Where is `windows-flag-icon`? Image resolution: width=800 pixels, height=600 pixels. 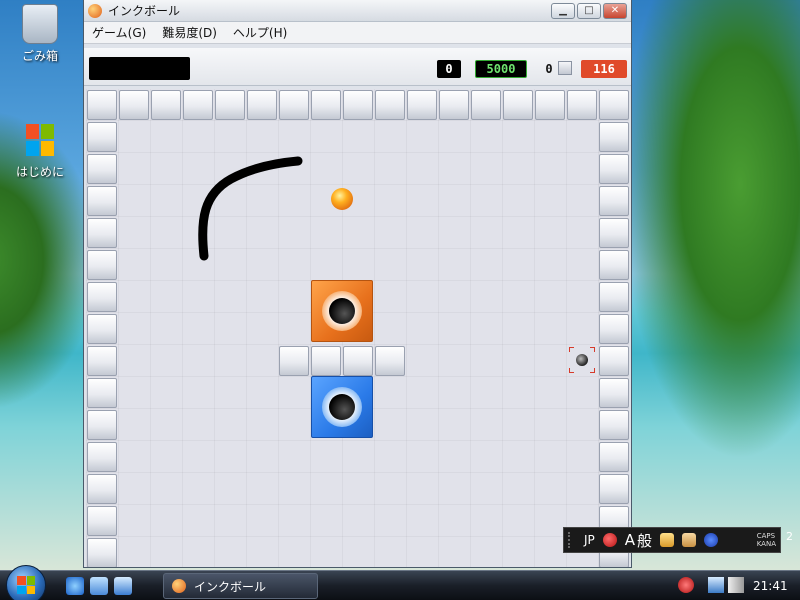 windows-flag-icon is located at coordinates (26, 585).